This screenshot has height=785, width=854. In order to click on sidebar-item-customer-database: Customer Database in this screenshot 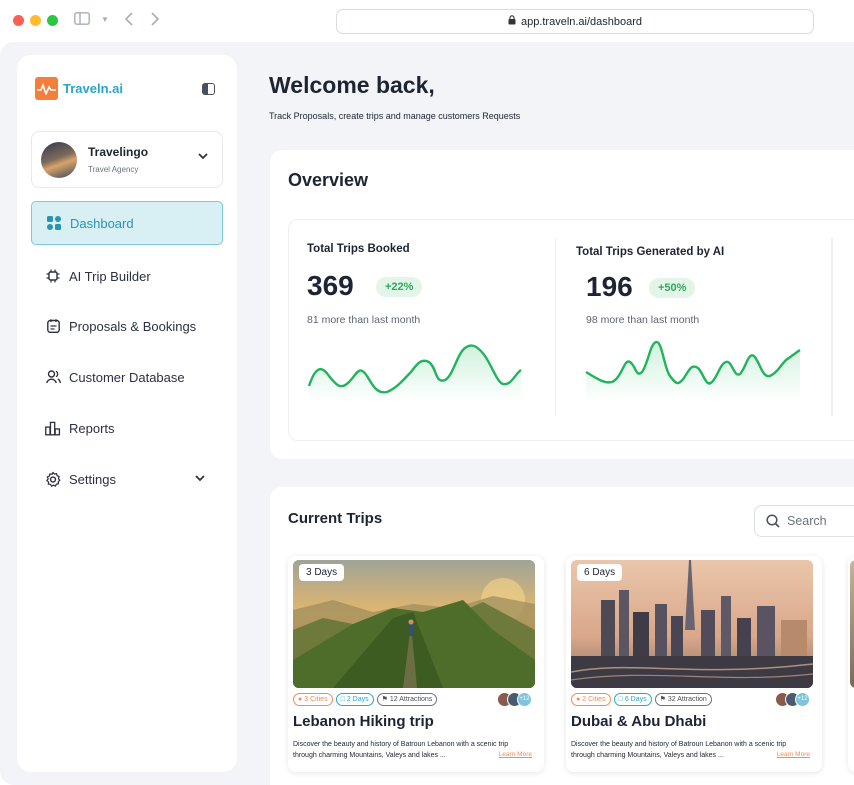, I will do `click(127, 377)`.